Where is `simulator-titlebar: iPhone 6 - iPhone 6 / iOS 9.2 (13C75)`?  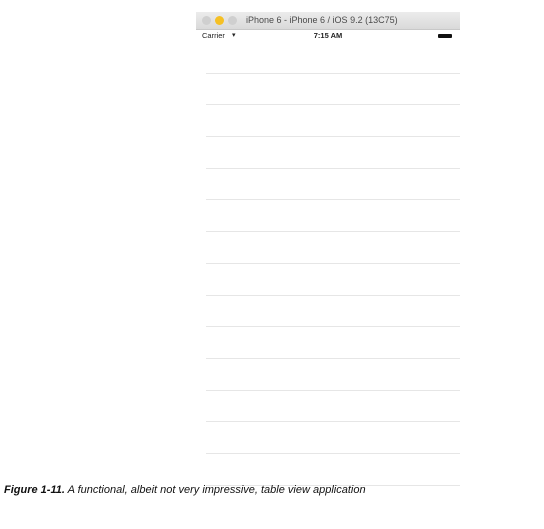 simulator-titlebar: iPhone 6 - iPhone 6 / iOS 9.2 (13C75) is located at coordinates (328, 21).